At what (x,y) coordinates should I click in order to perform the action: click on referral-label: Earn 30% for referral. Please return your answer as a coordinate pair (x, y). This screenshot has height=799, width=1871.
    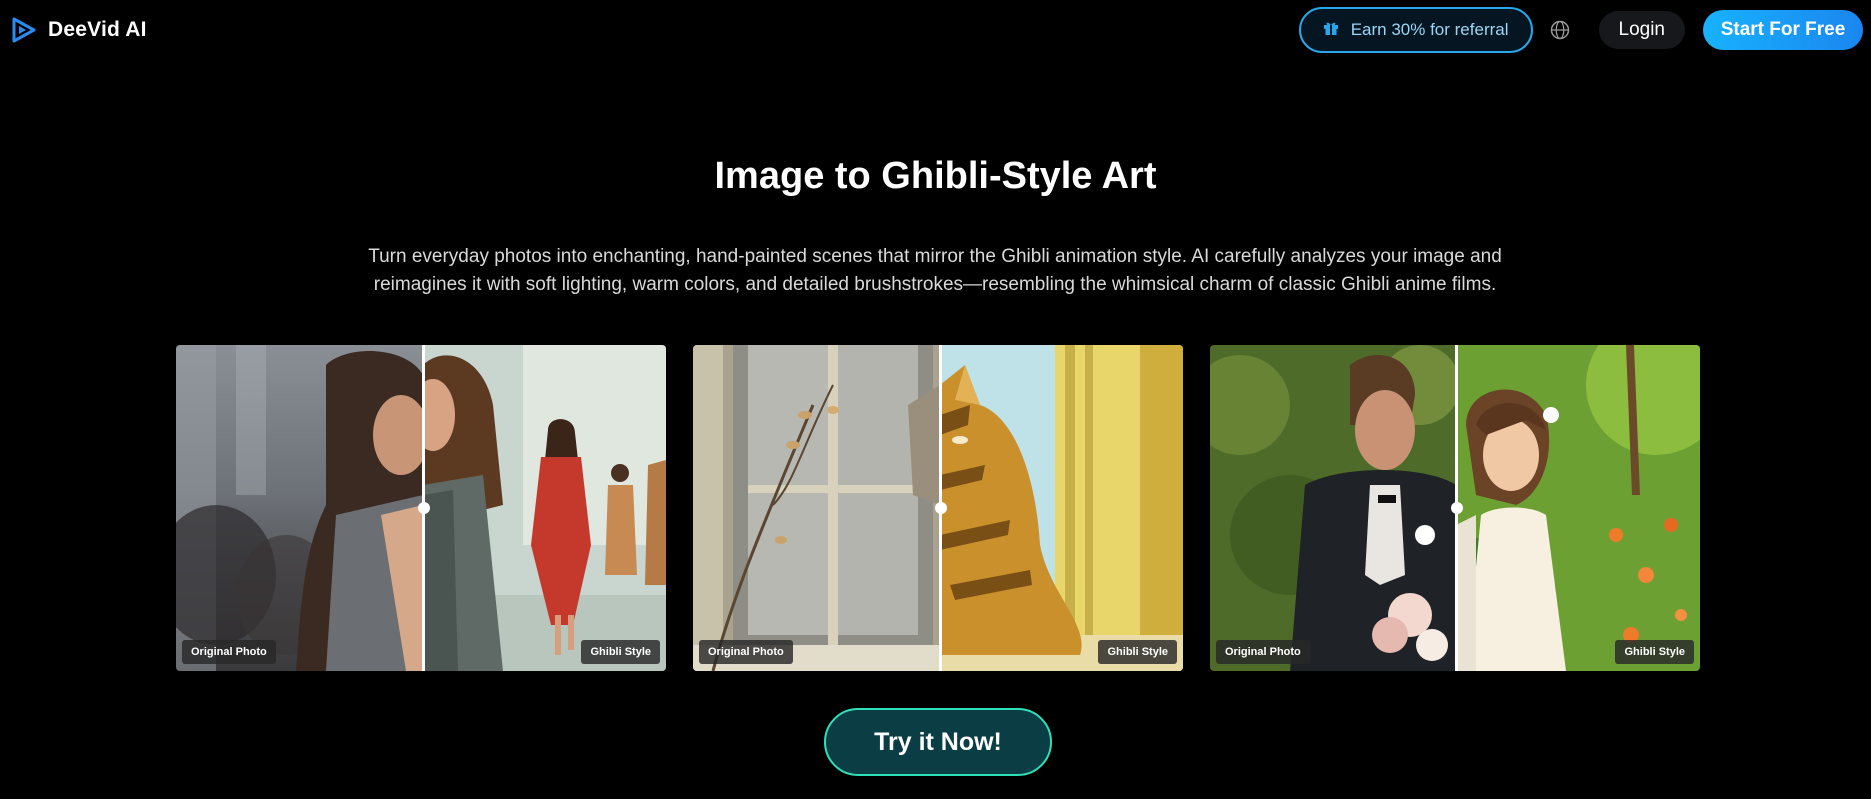
    Looking at the image, I should click on (1429, 29).